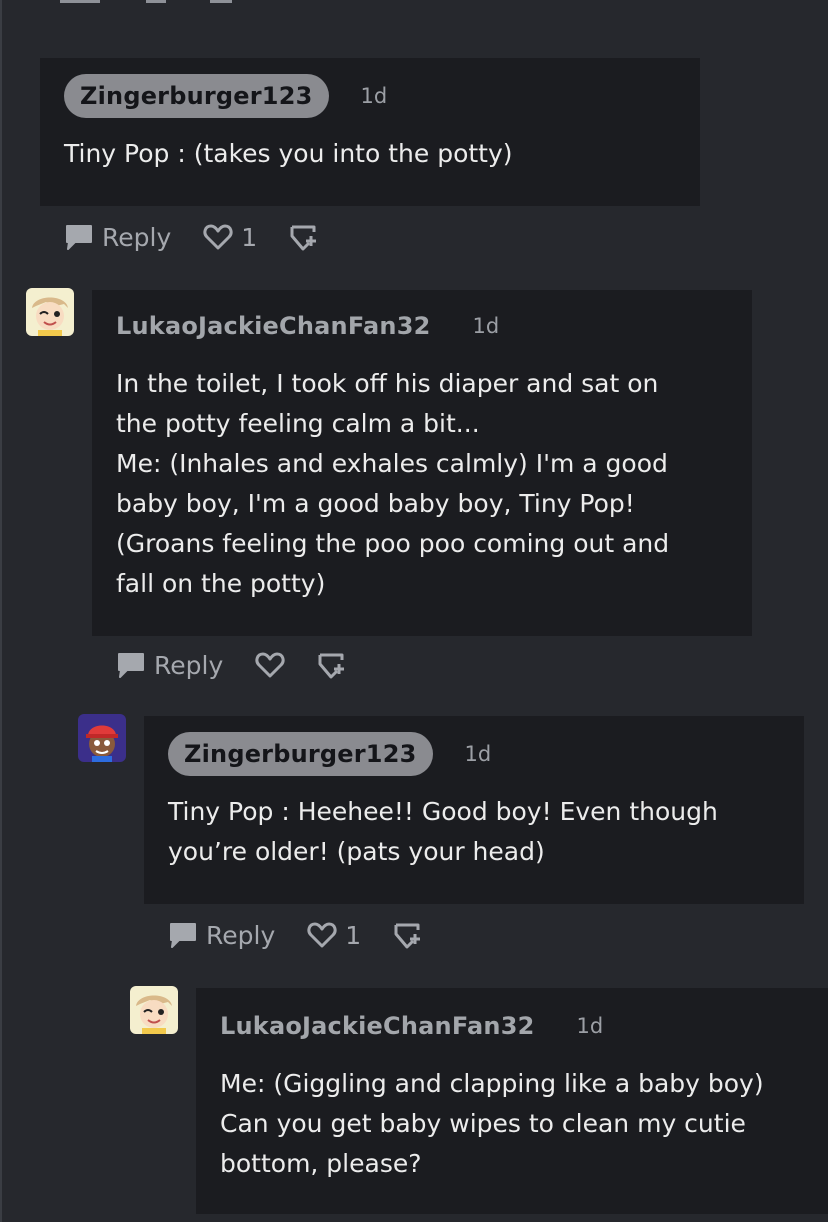  Describe the element at coordinates (160, 3) in the screenshot. I see `previous-actions-partial` at that location.